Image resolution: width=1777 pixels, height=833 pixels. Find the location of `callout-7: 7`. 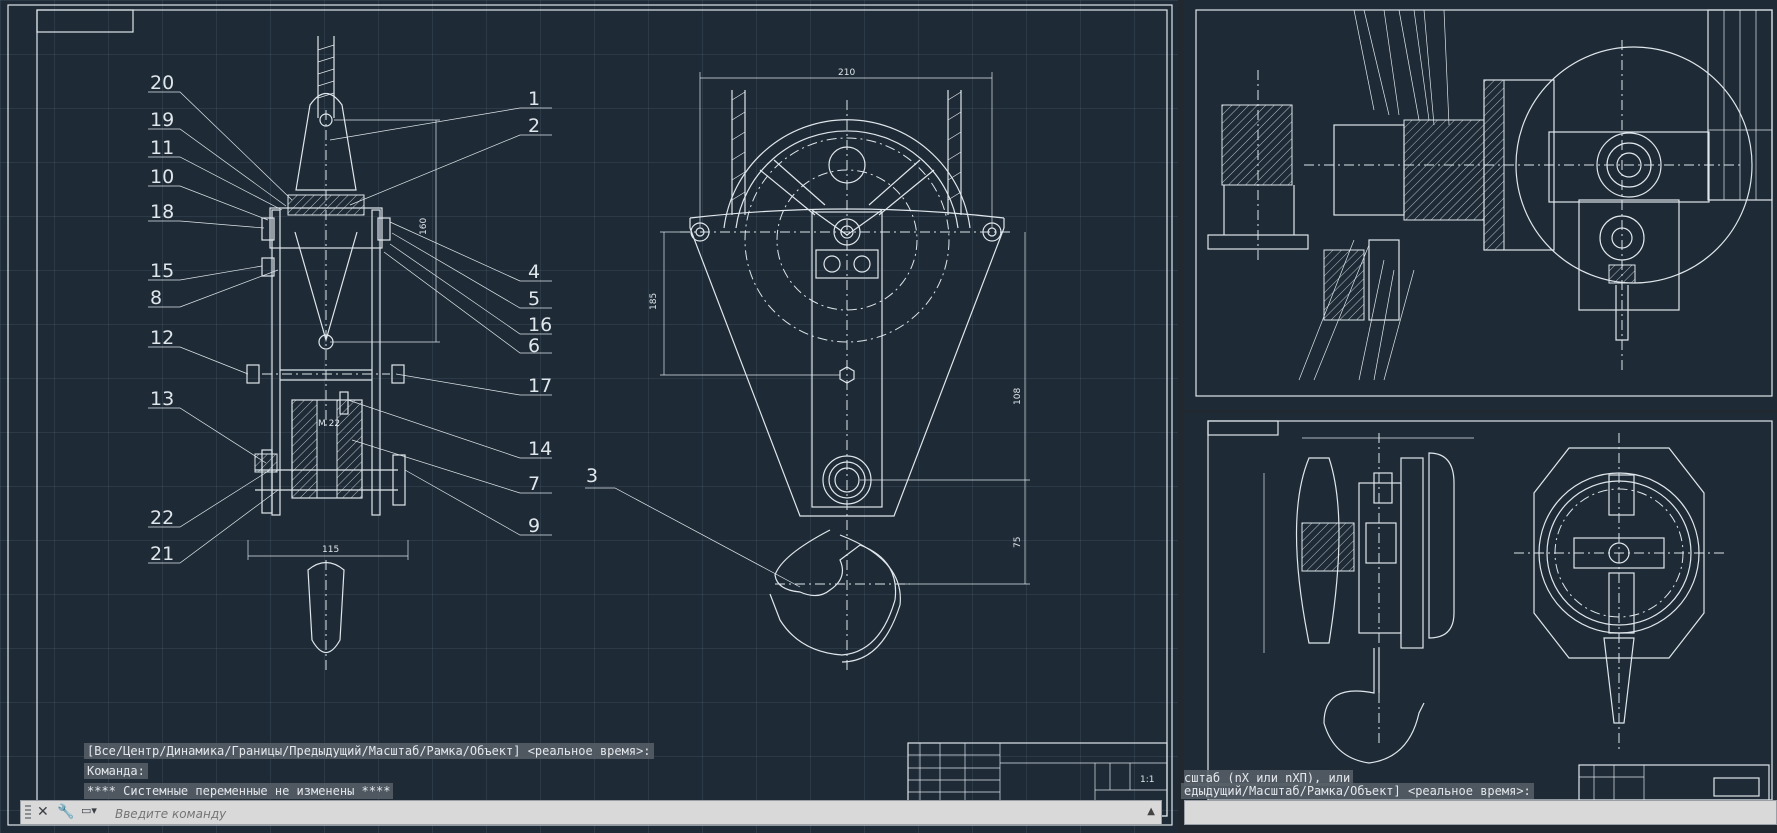

callout-7: 7 is located at coordinates (534, 484).